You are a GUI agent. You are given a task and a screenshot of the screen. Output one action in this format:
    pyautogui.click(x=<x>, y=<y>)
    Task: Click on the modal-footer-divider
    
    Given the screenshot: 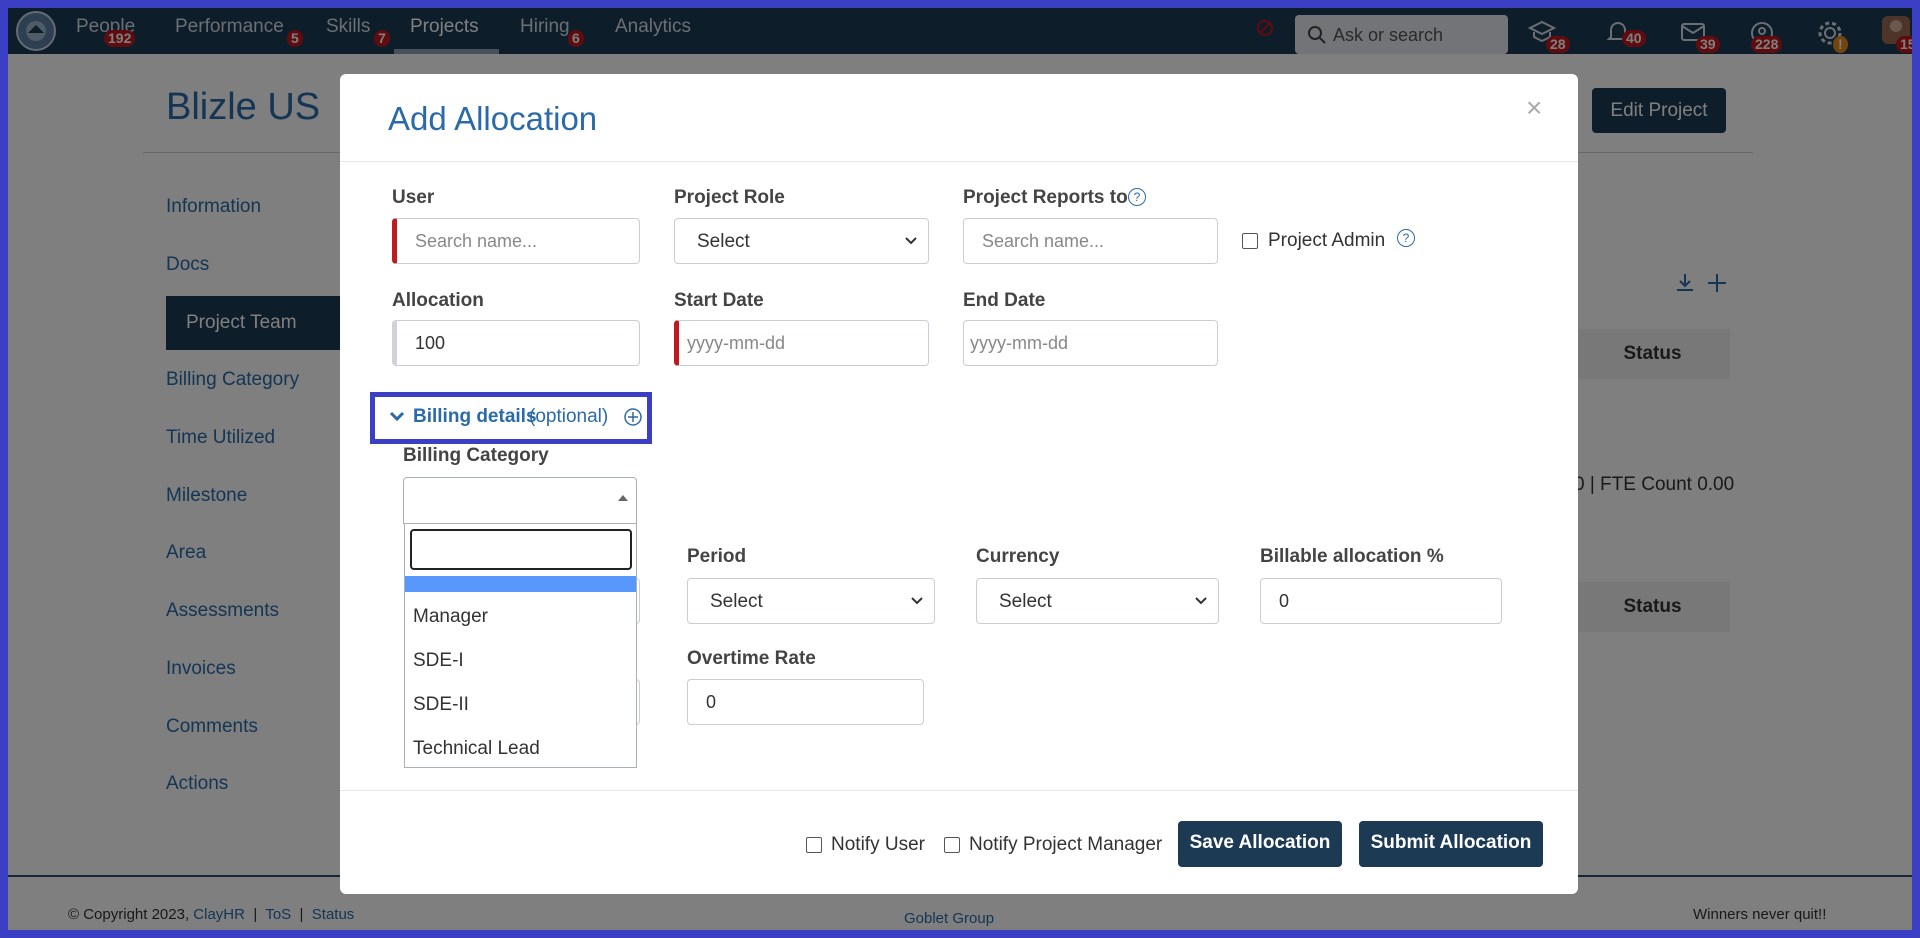 What is the action you would take?
    pyautogui.click(x=959, y=790)
    